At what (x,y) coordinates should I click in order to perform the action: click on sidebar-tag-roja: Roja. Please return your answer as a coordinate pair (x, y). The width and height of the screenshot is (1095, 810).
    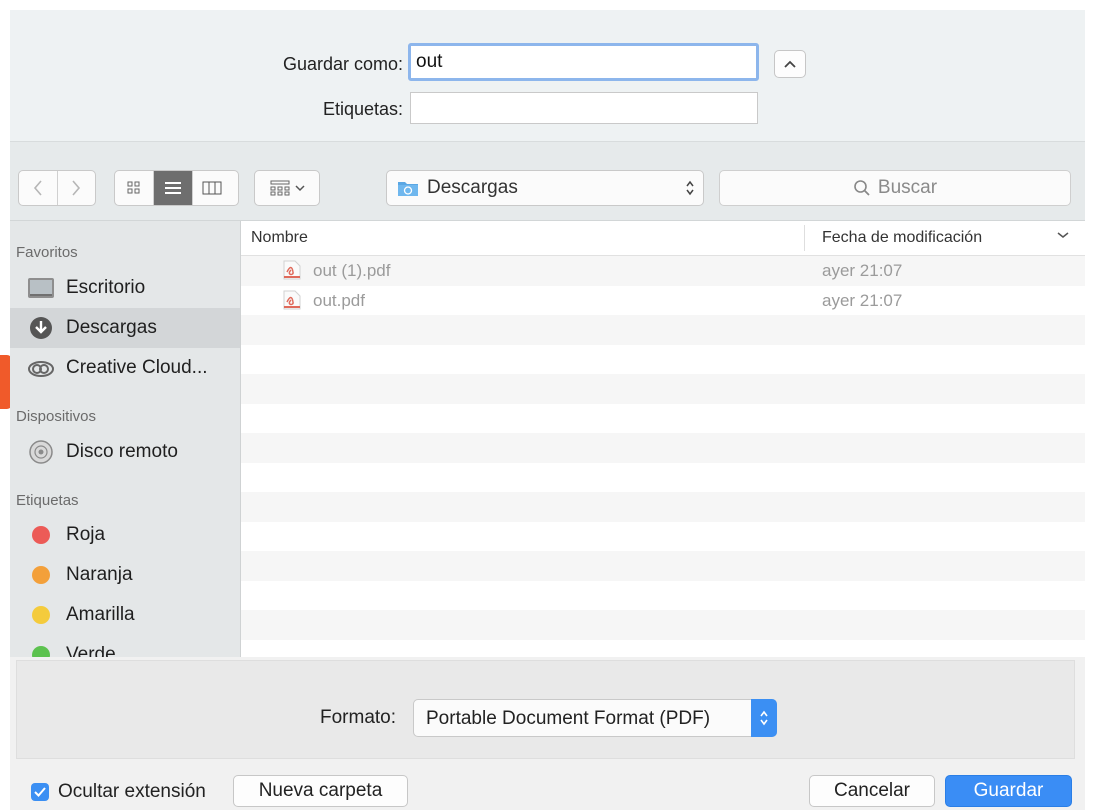
    Looking at the image, I should click on (125, 535).